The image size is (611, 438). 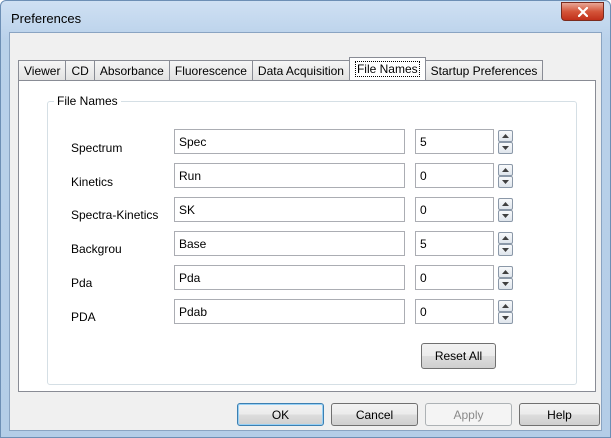 What do you see at coordinates (454, 209) in the screenshot?
I see `spectra-kinetics-number-input` at bounding box center [454, 209].